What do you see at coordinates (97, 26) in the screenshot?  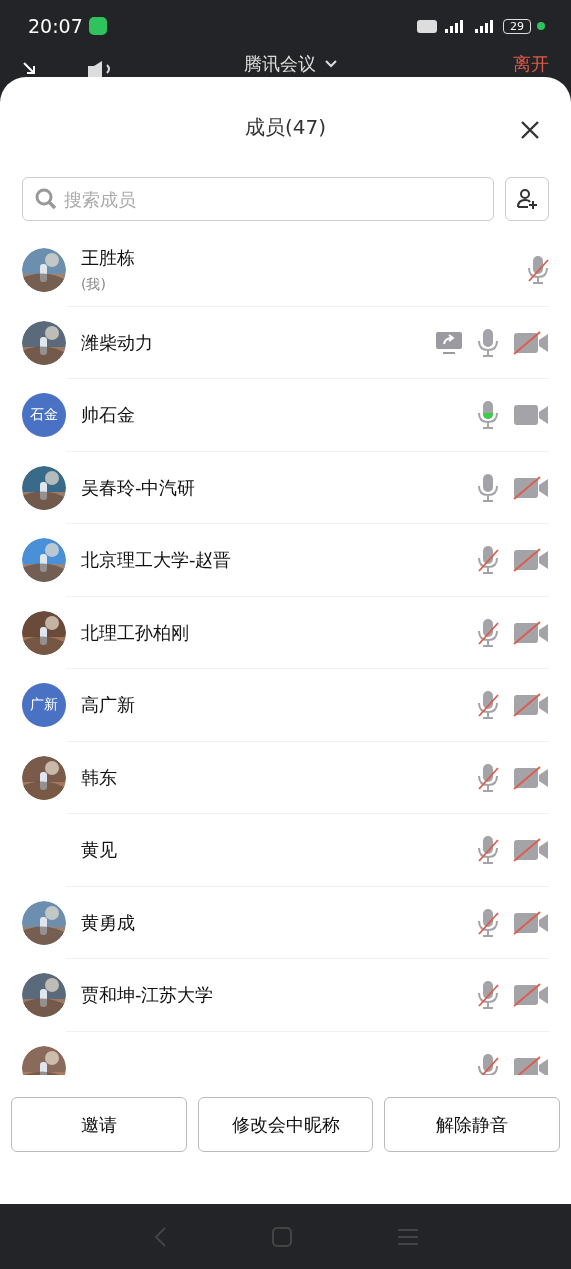 I see `chat-app-icon` at bounding box center [97, 26].